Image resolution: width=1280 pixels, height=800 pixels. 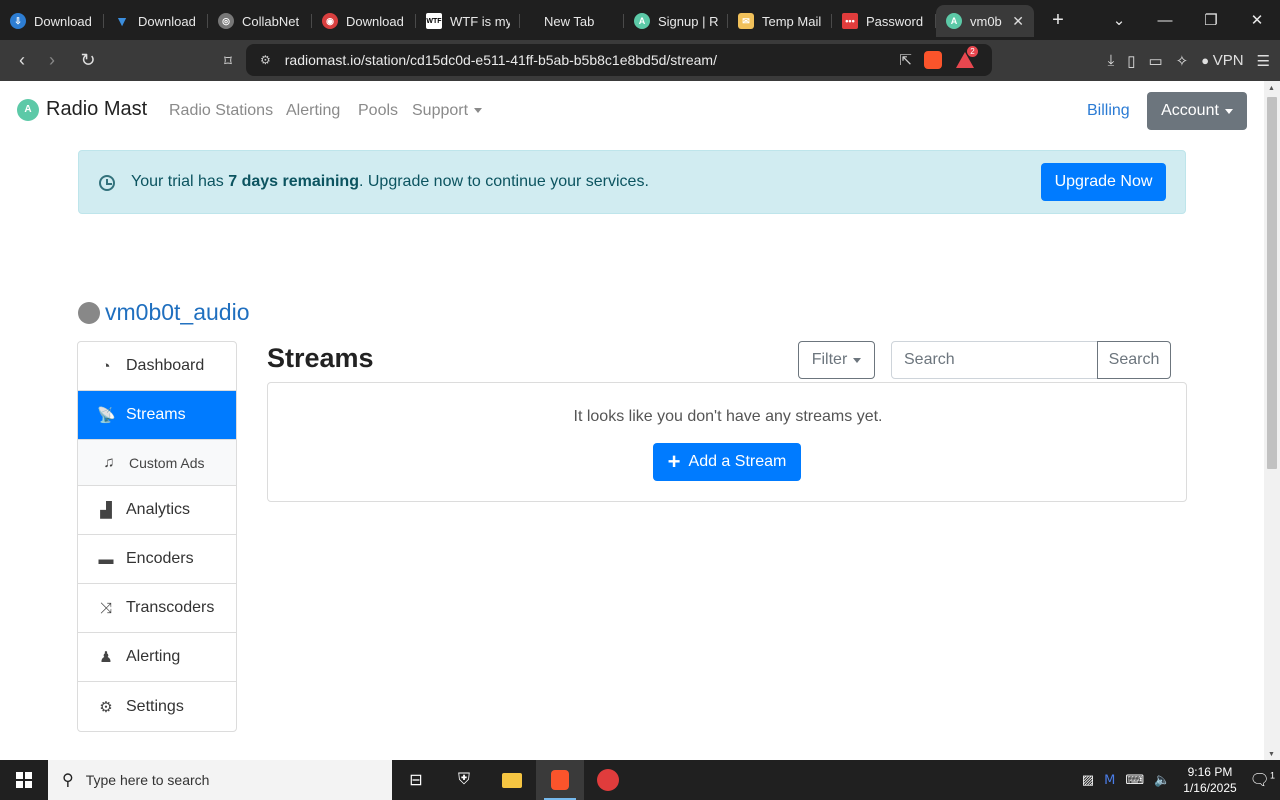 What do you see at coordinates (106, 707) in the screenshot?
I see `gear-icon: ⚙` at bounding box center [106, 707].